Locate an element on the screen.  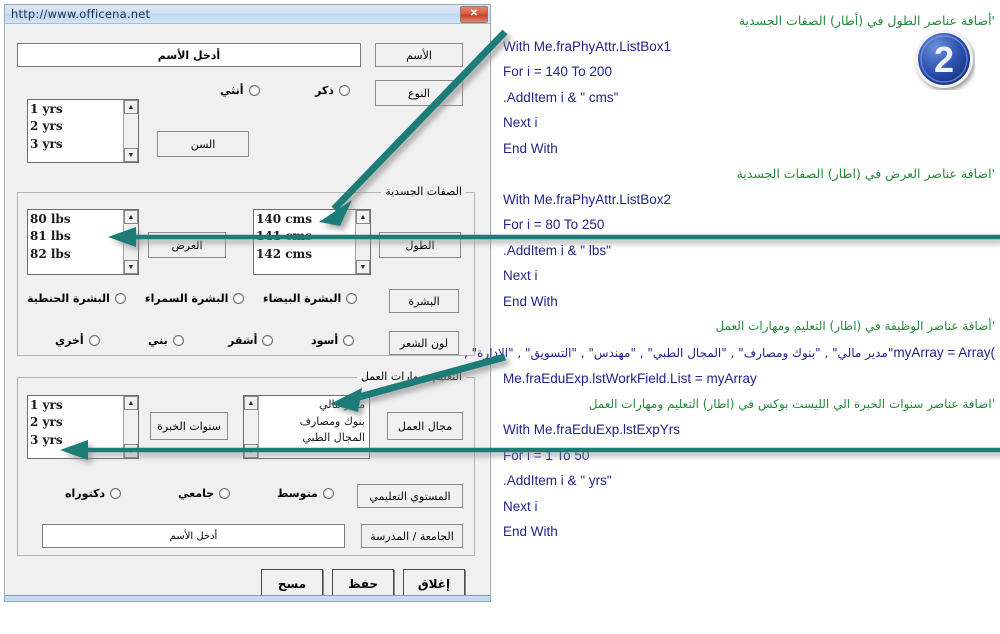
radio-skin-wheat: البشرة الحنطية is located at coordinates (76, 298).